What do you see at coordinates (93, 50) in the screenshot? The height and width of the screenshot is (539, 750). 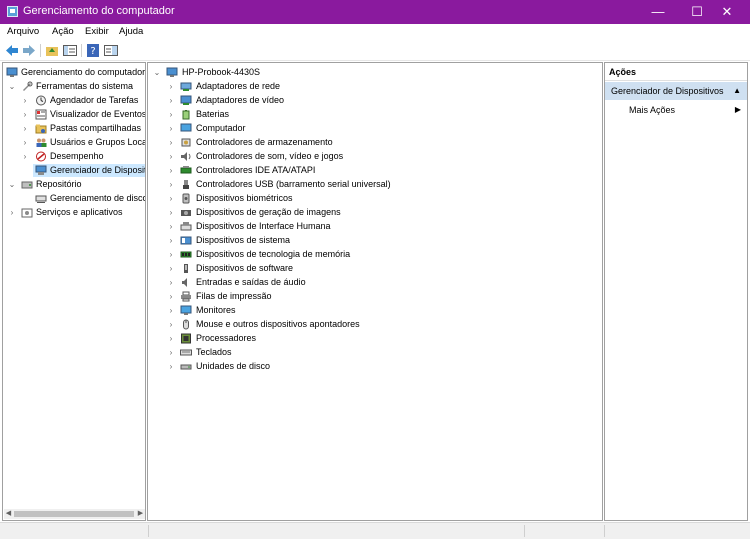 I see `help-icon: ?` at bounding box center [93, 50].